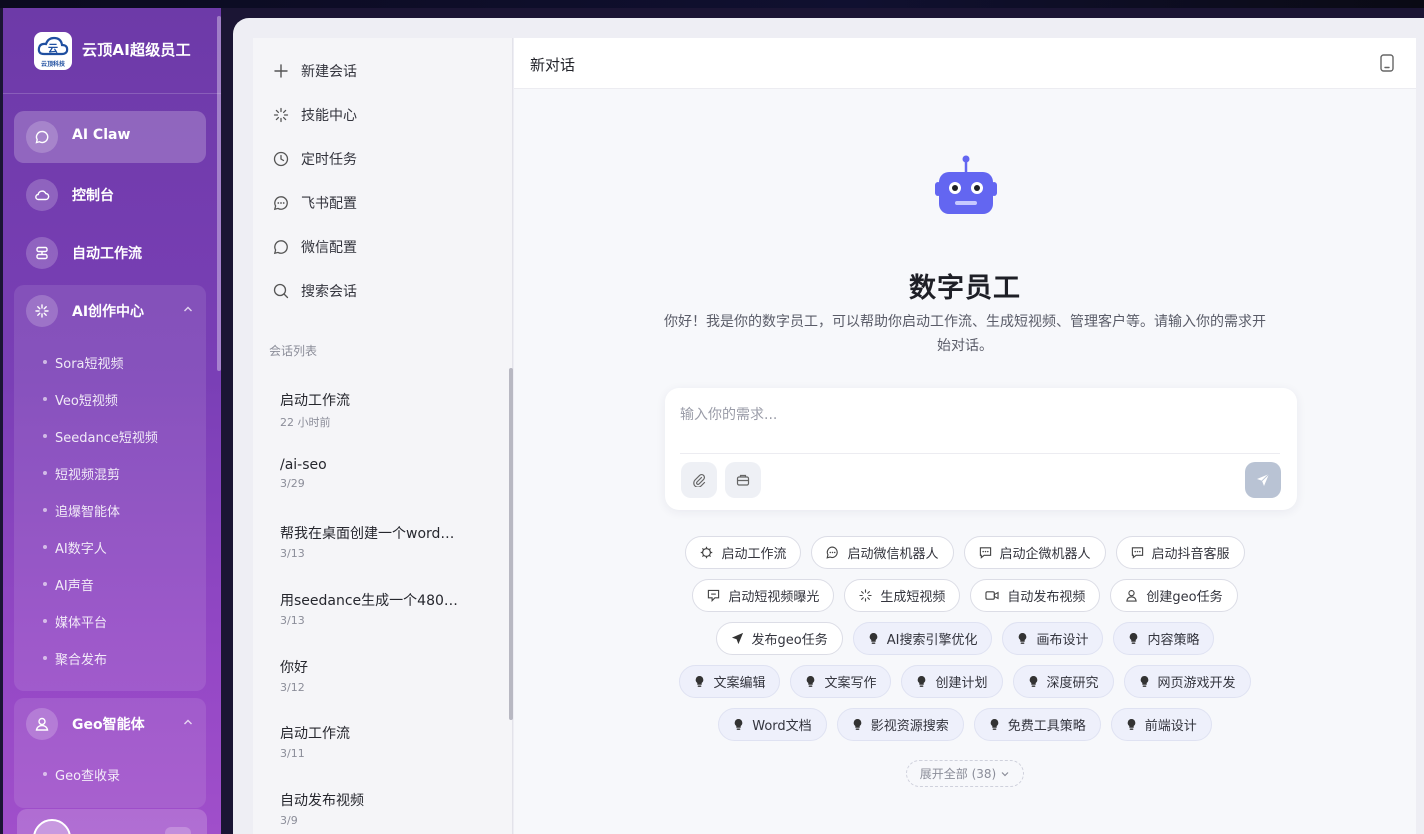  What do you see at coordinates (902, 595) in the screenshot?
I see `chip-generate-short-video: 生成短视频` at bounding box center [902, 595].